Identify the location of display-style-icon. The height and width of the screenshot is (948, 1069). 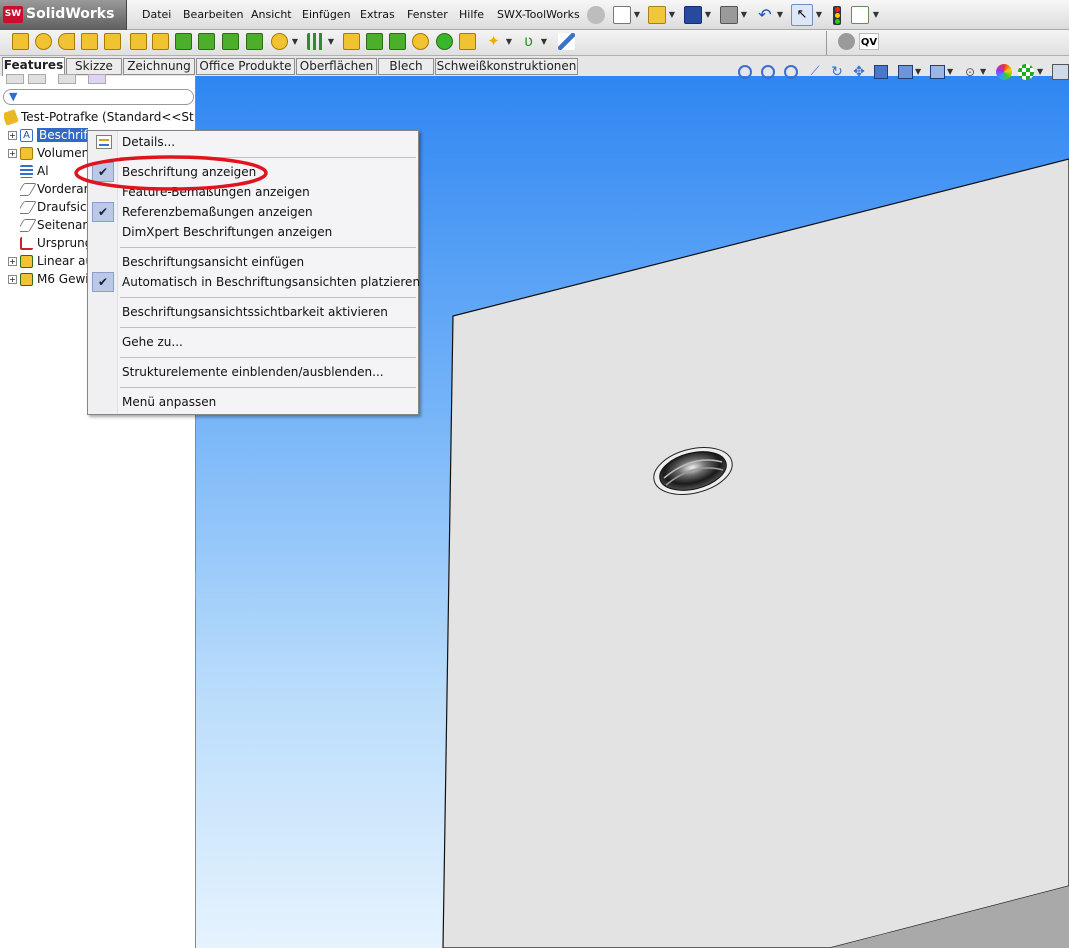
(937, 72).